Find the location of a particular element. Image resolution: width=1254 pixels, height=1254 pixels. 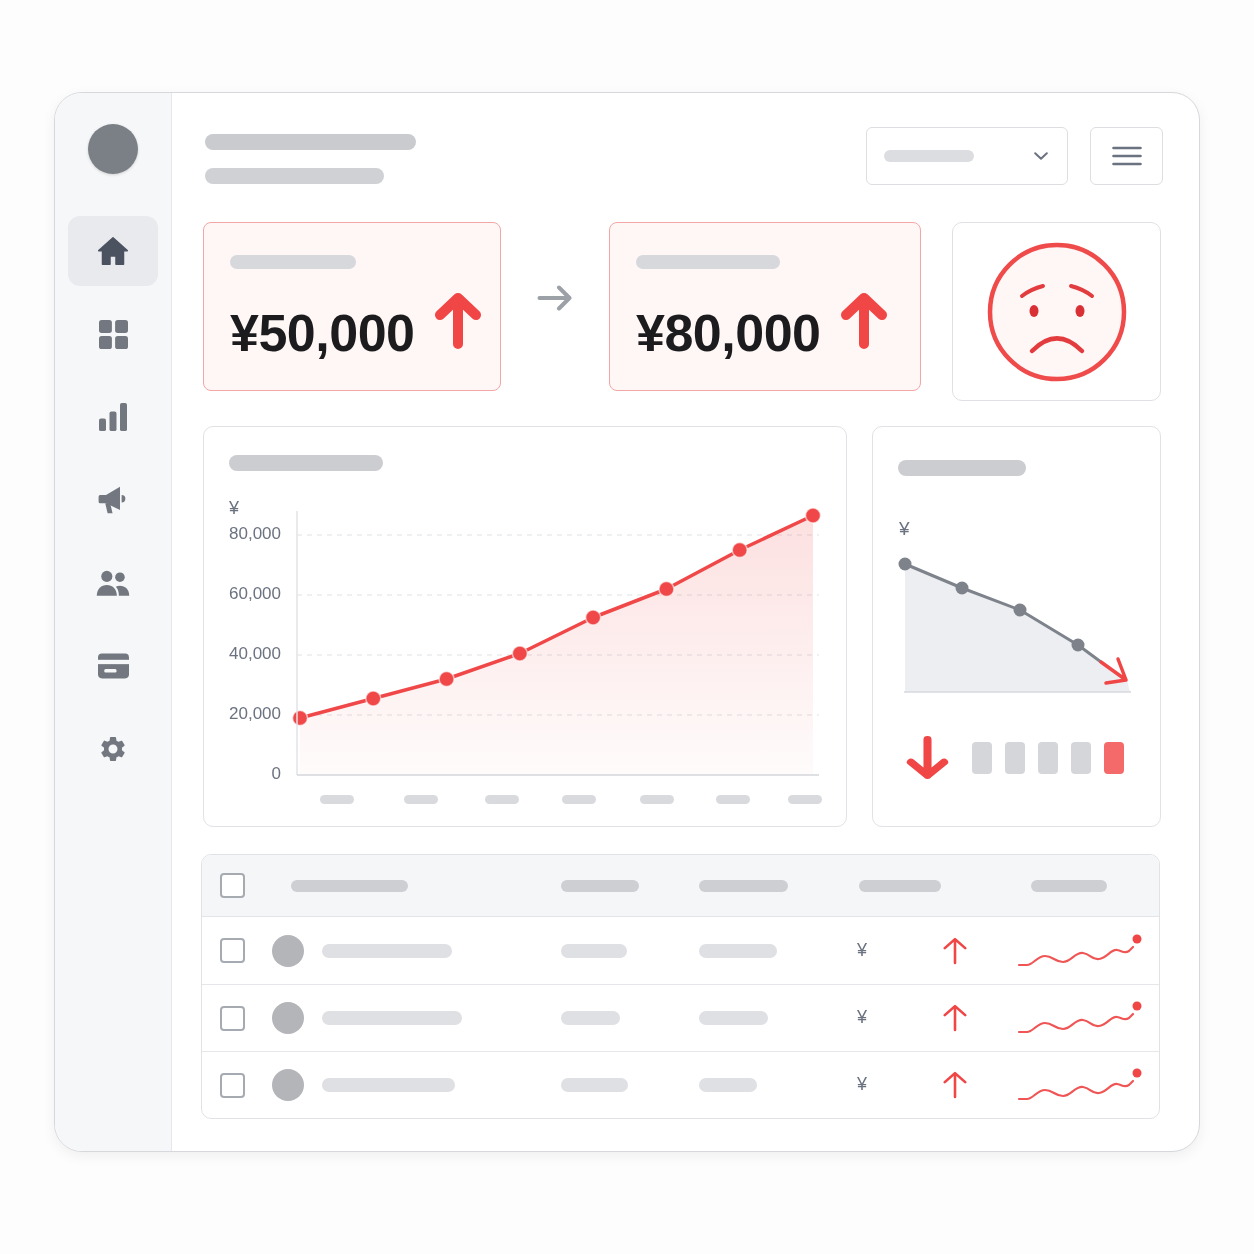

kpi-value: ¥80,000 is located at coordinates (728, 333).